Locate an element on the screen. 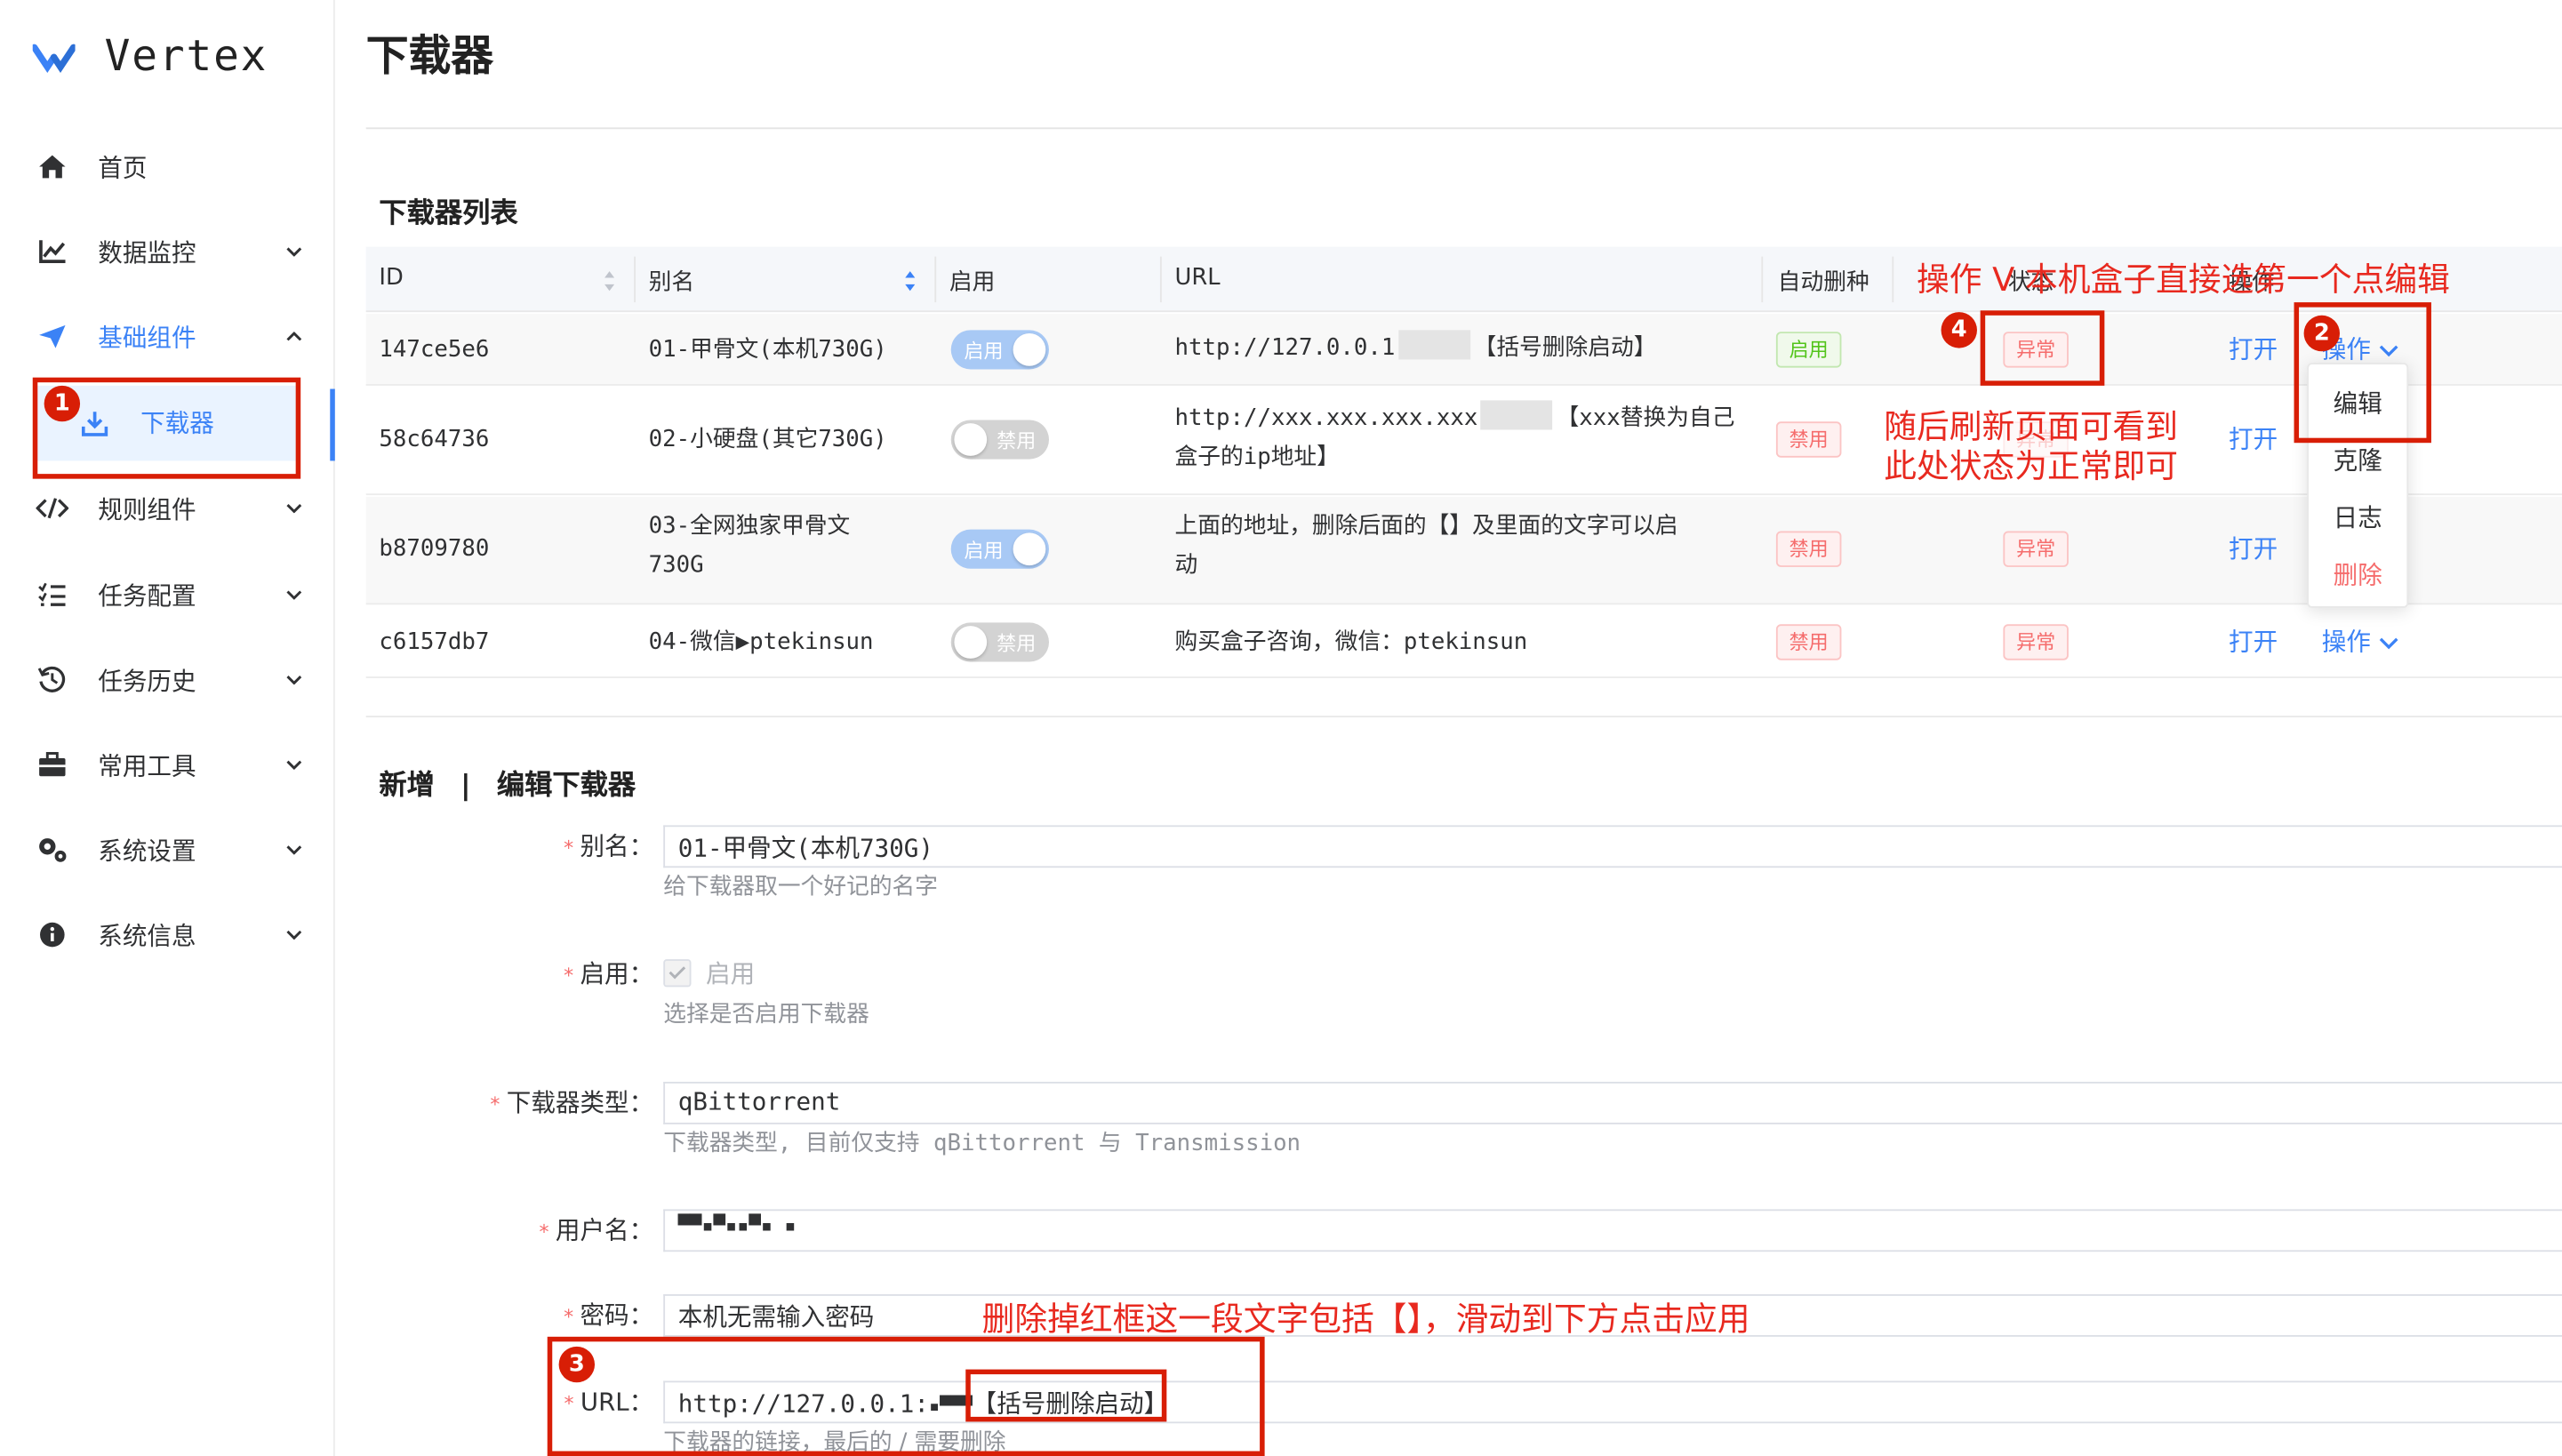 The width and height of the screenshot is (2562, 1456). annotation-line: 随后刷新页面可看到 is located at coordinates (2031, 426).